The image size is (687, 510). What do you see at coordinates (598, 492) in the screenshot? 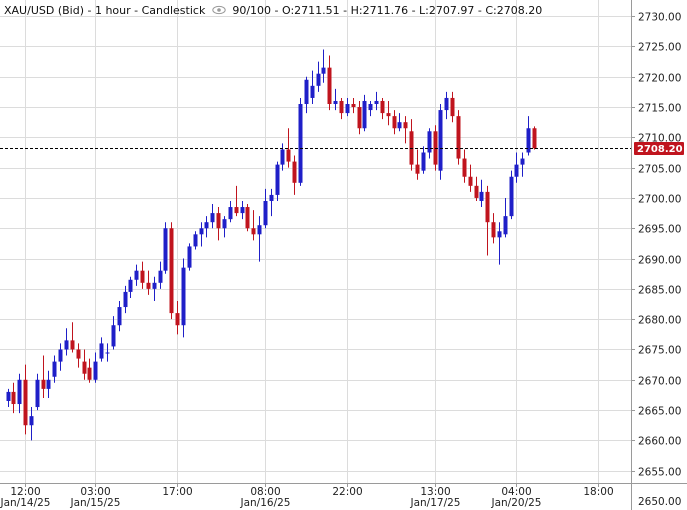
I see `x-tick-time: 18:00` at bounding box center [598, 492].